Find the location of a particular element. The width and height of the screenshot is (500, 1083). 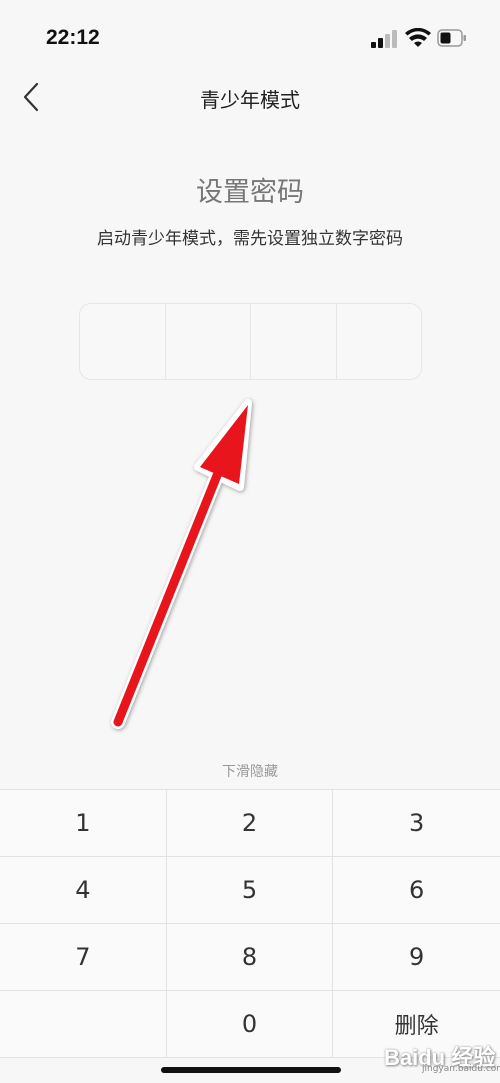

key-empty is located at coordinates (83, 1024).